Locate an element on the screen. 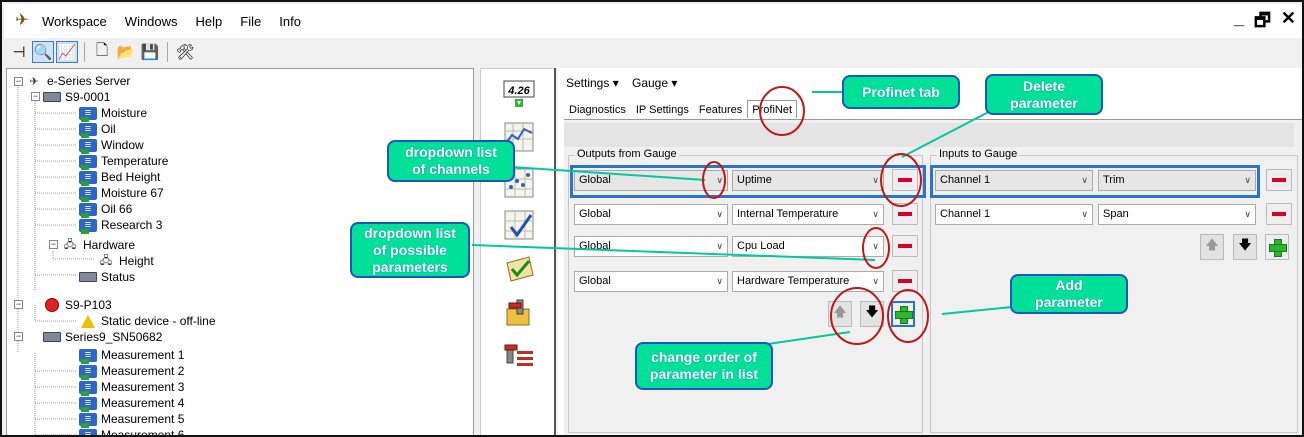 The height and width of the screenshot is (437, 1304). calibration-chart-button is located at coordinates (519, 225).